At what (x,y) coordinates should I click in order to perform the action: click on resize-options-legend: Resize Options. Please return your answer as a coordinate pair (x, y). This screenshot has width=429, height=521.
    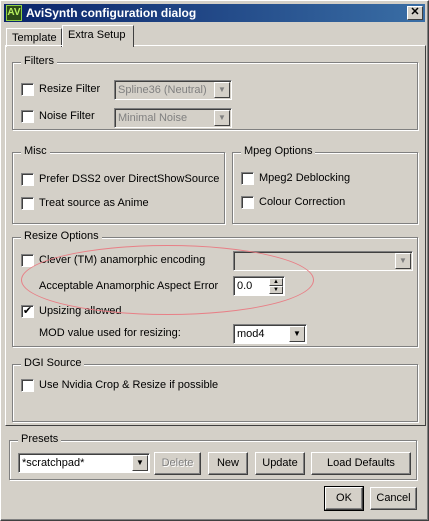
    Looking at the image, I should click on (61, 236).